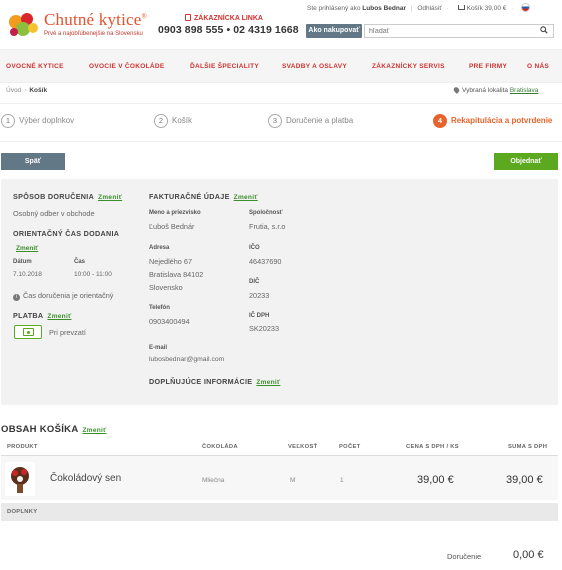 Image resolution: width=562 pixels, height=570 pixels. Describe the element at coordinates (488, 66) in the screenshot. I see `nav-item-companies: PRE FIRMY` at that location.